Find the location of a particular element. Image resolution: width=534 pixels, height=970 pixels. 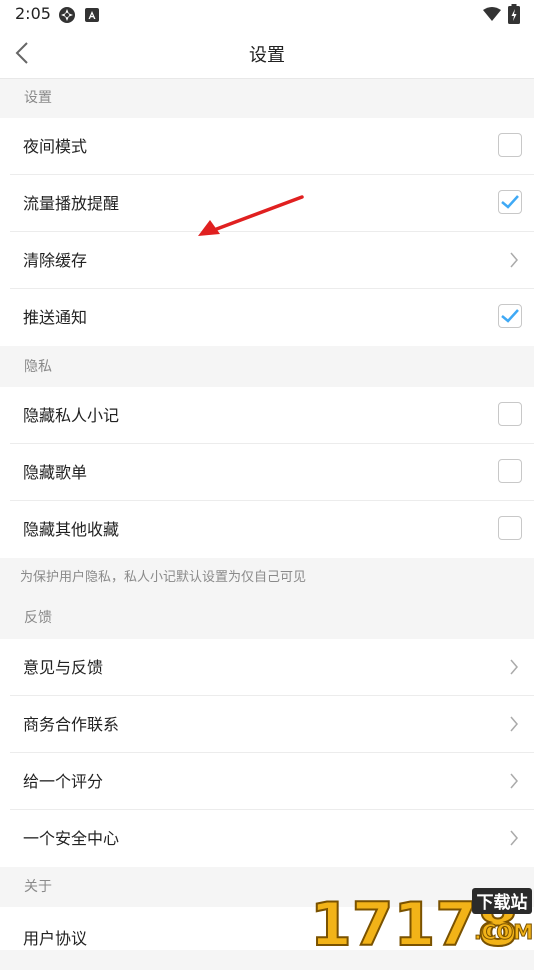

setting-label: 隐藏歌单 is located at coordinates (55, 472).